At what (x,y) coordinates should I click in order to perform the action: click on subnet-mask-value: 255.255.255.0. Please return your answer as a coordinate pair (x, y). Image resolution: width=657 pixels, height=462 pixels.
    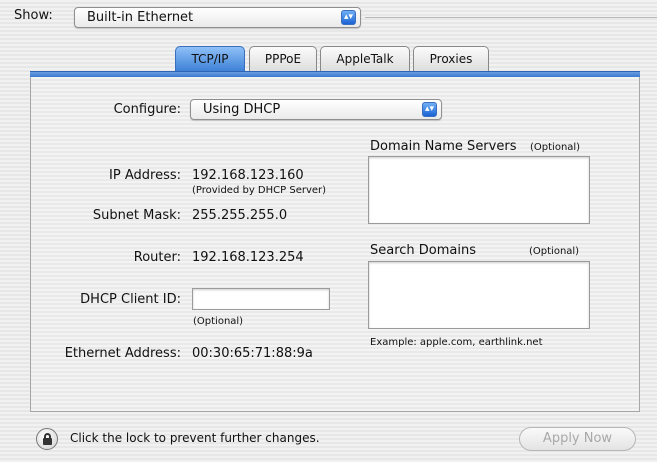
    Looking at the image, I should click on (240, 215).